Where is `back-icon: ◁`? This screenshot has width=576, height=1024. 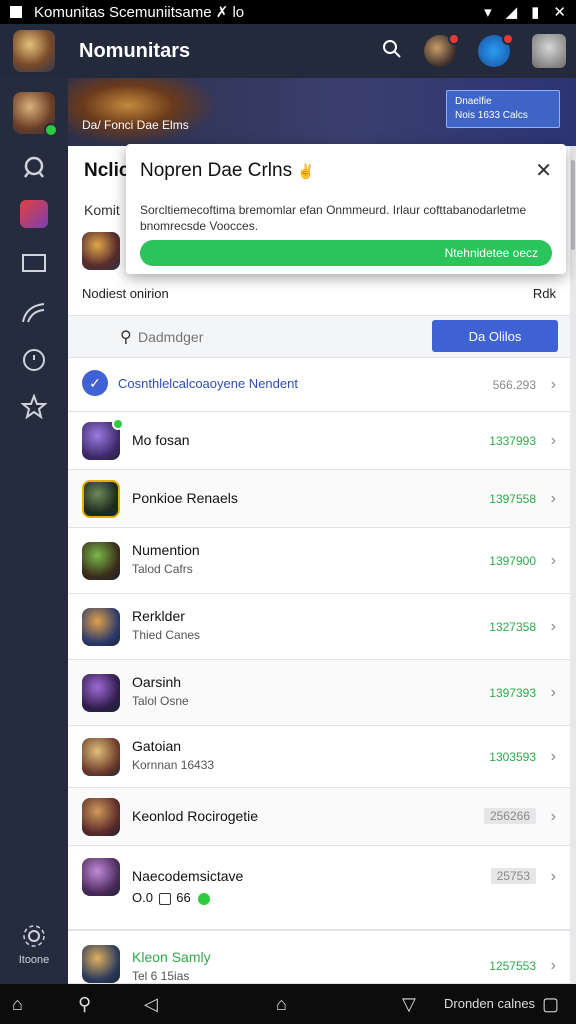
back-icon: ◁ is located at coordinates (151, 1004).